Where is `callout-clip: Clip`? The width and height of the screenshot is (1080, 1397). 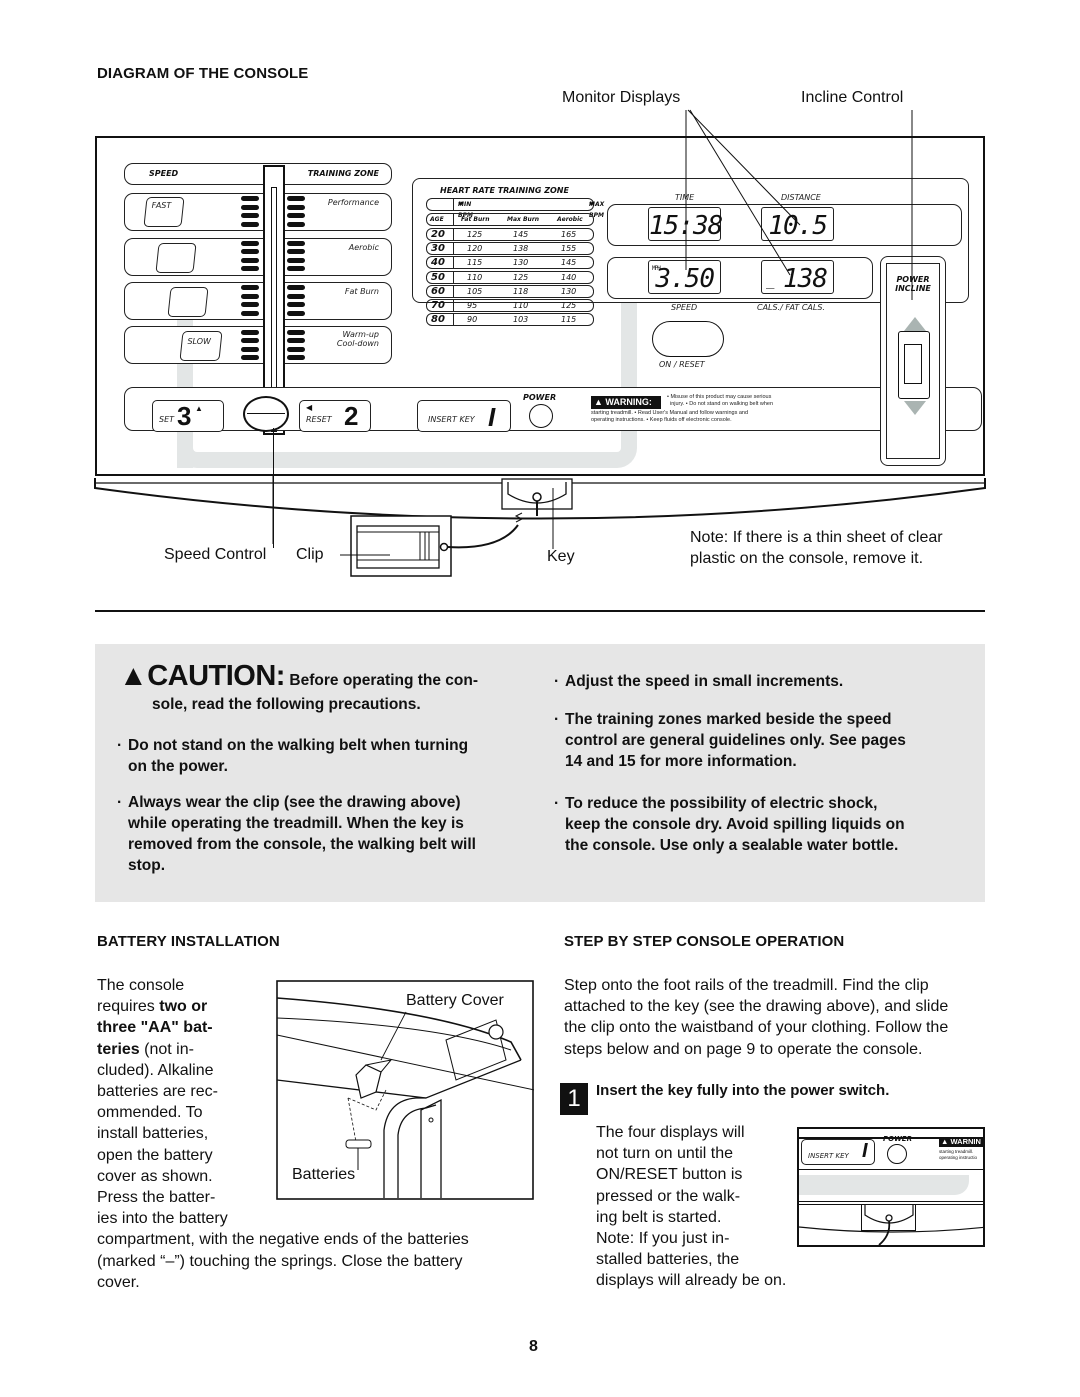
callout-clip: Clip is located at coordinates (310, 554).